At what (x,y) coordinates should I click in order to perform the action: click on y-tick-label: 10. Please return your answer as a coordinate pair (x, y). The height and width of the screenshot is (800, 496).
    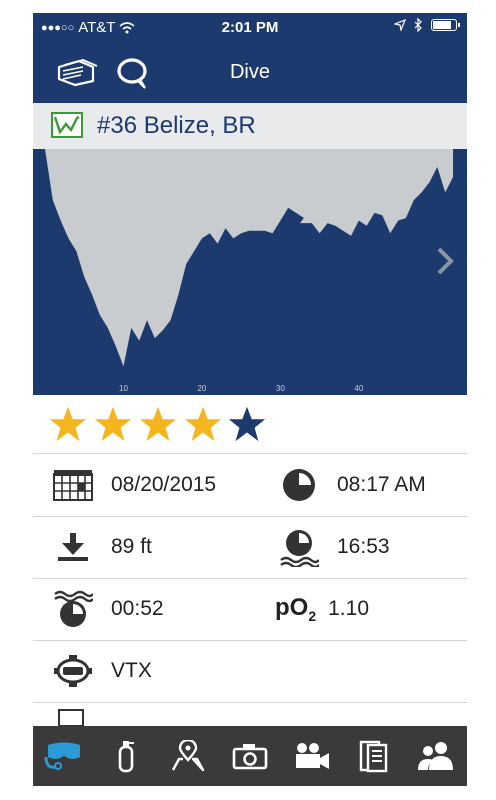
    Looking at the image, I should click on (39, 162).